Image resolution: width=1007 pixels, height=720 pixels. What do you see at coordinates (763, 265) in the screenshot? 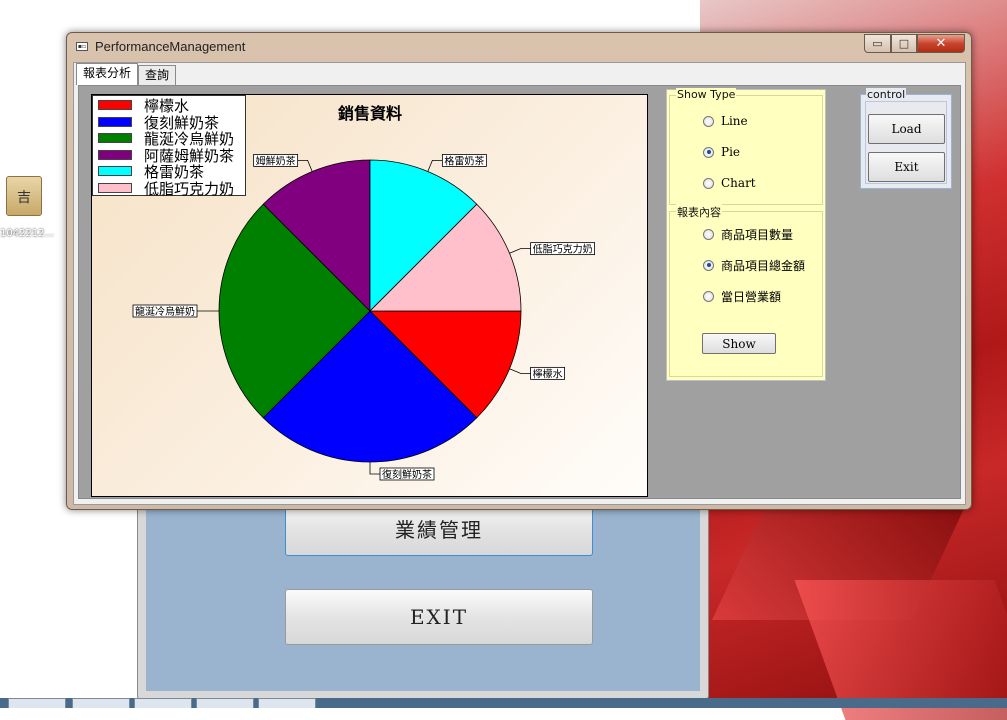
I see `radio-item-total-label: 商品項目總金額` at bounding box center [763, 265].